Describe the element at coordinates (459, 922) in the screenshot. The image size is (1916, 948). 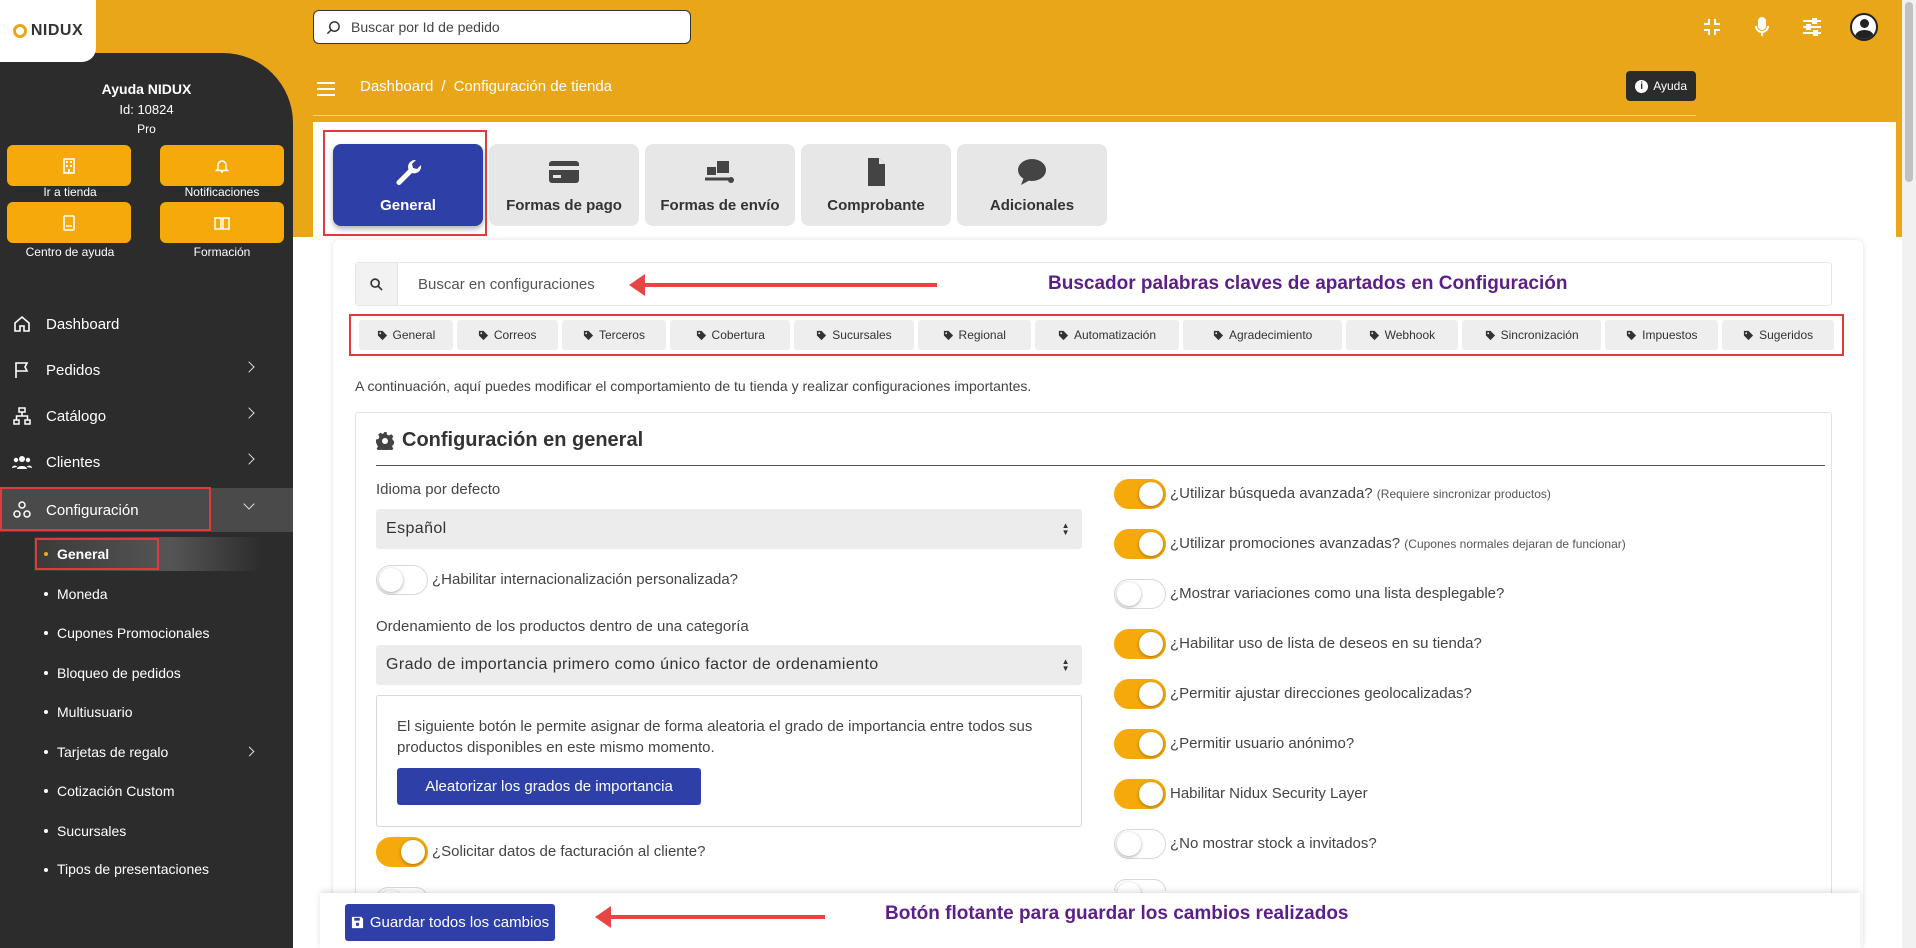
I see `save-all-button-label: Guardar todos los cambios` at that location.